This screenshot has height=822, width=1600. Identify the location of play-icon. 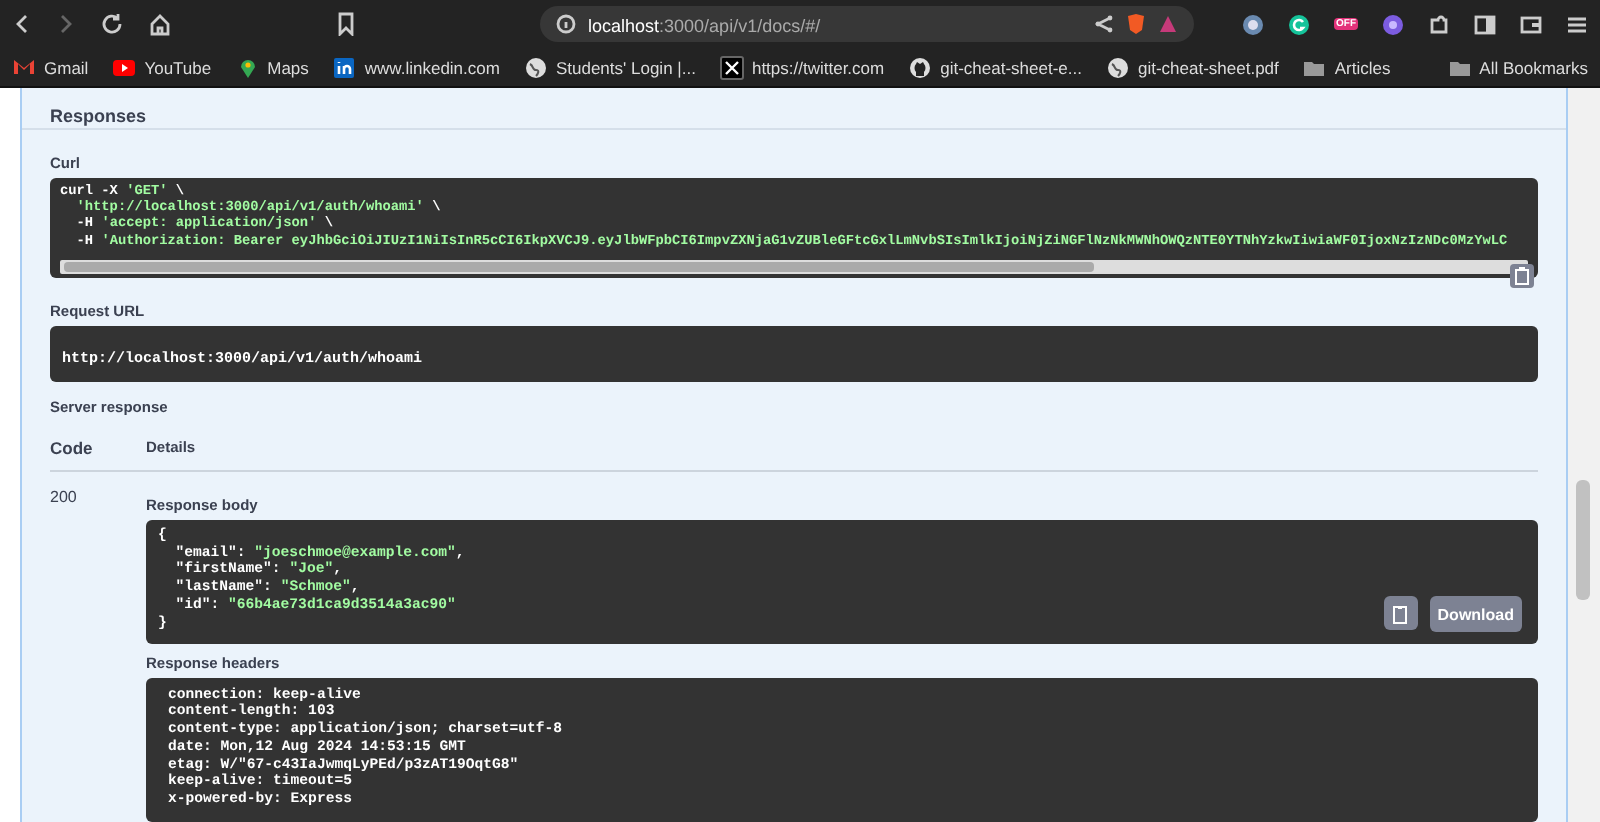
(124, 67).